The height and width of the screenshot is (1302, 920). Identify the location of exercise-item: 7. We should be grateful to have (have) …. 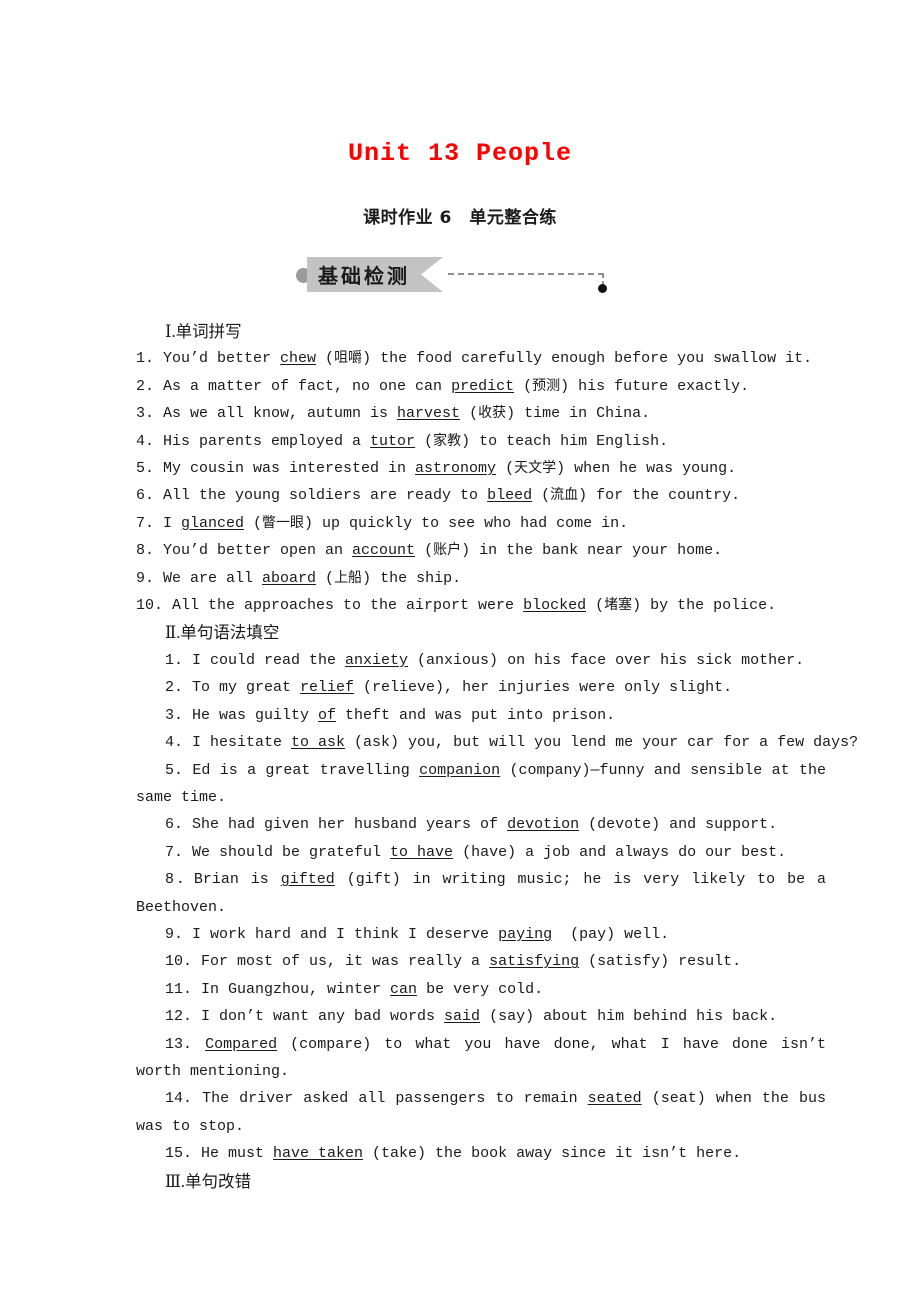
(476, 852).